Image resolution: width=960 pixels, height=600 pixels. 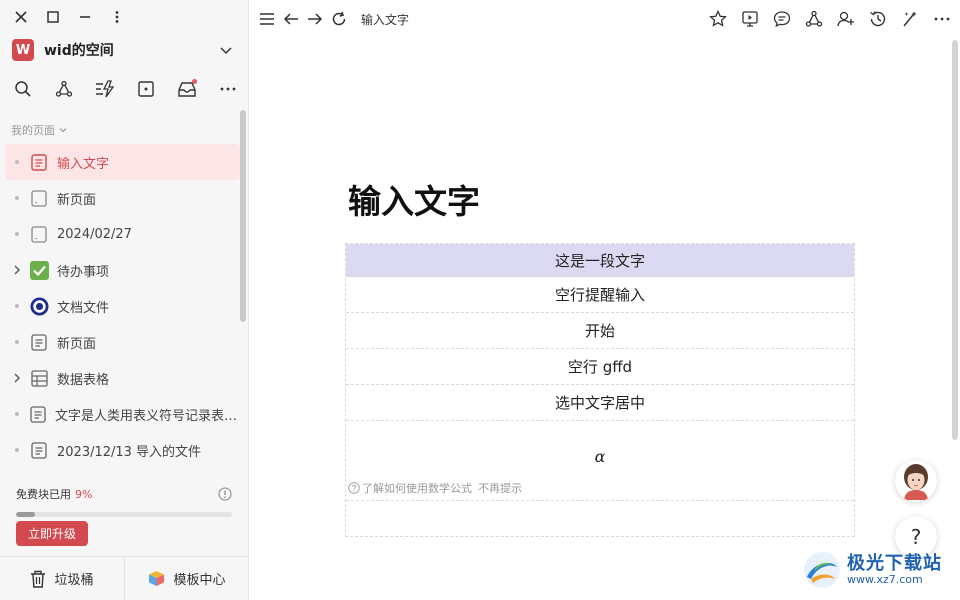 I want to click on comment-icon, so click(x=782, y=19).